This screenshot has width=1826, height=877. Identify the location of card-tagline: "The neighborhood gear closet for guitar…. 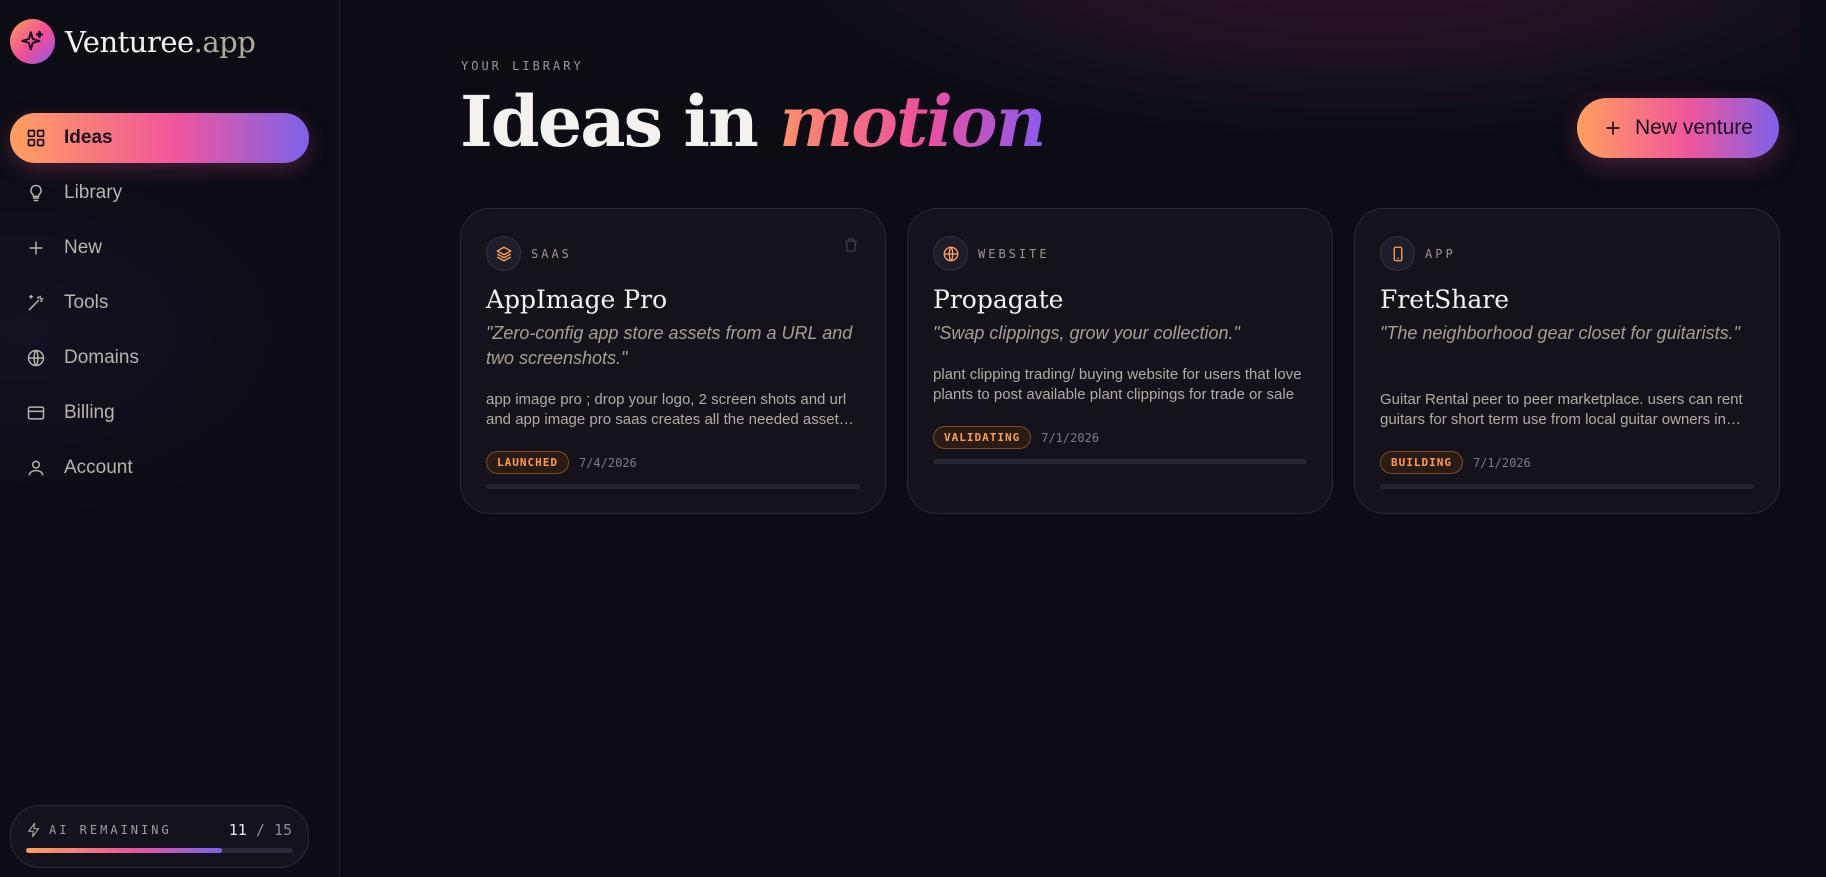
(1560, 333).